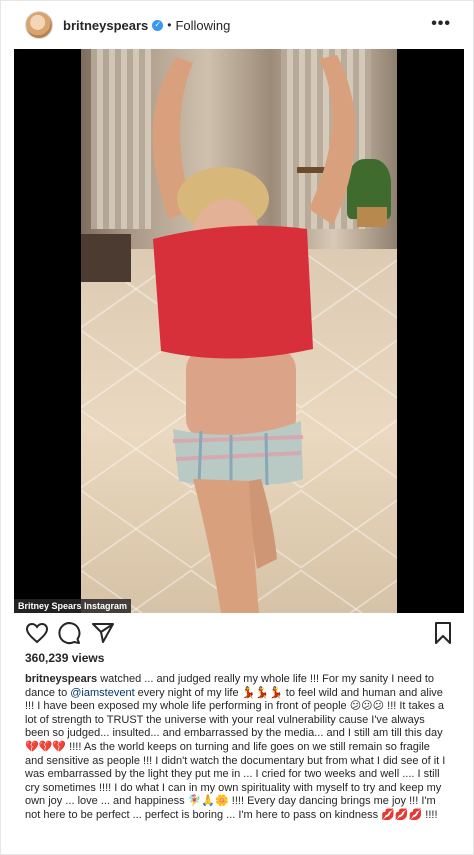 The image size is (474, 855). What do you see at coordinates (237, 25) in the screenshot?
I see `post-header: britneyspears ✓ • Following •••` at bounding box center [237, 25].